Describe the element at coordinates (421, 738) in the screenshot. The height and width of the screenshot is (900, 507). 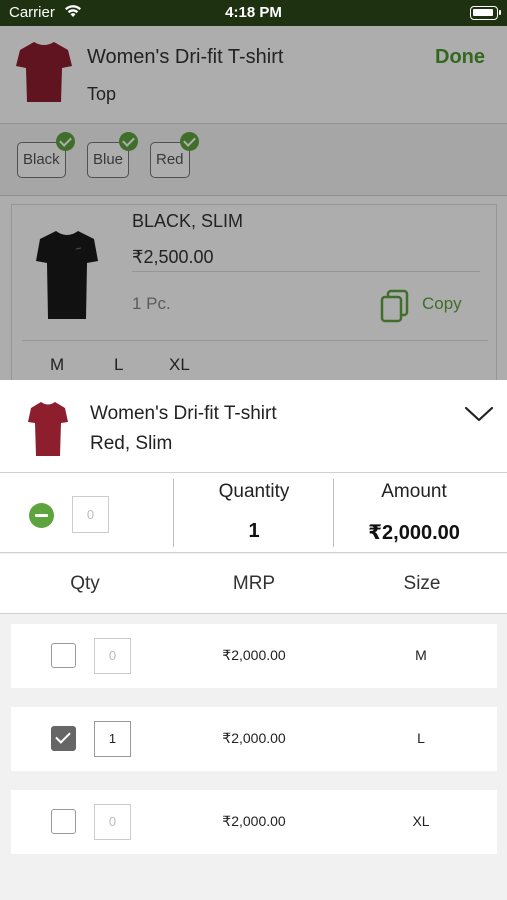
I see `row-size: L` at that location.